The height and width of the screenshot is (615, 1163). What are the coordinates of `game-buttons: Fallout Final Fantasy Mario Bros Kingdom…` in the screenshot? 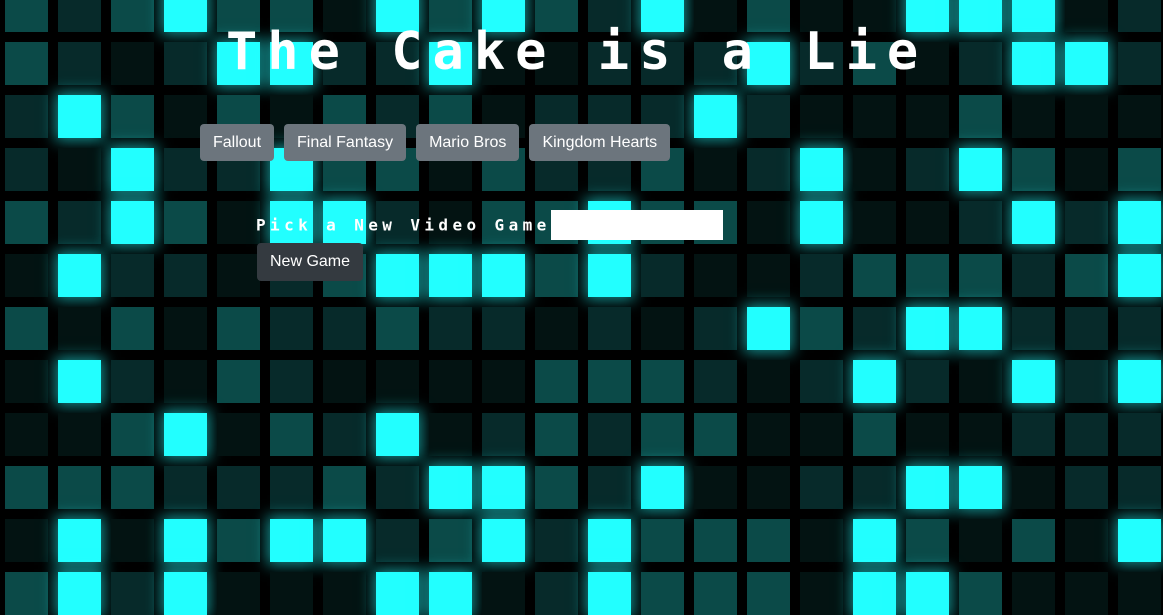 It's located at (435, 142).